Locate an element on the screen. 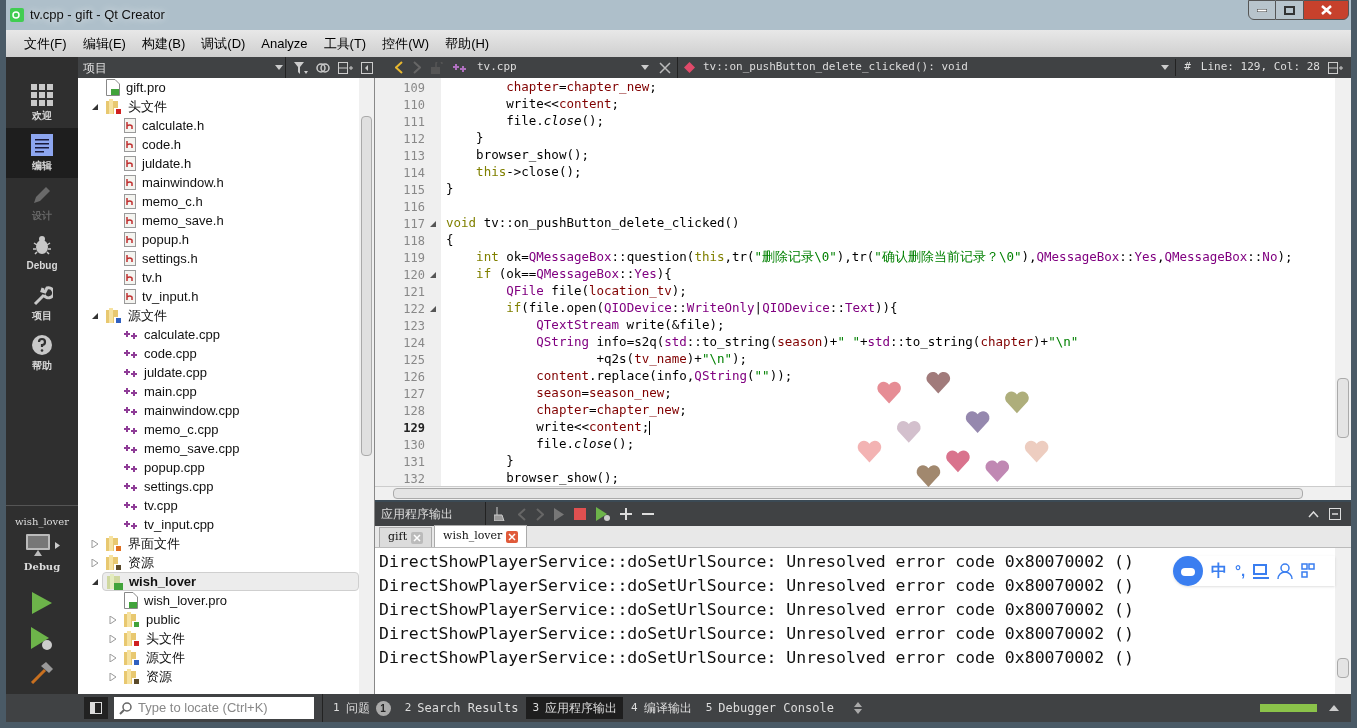 This screenshot has width=1357, height=728. tree-item: juldate.cpp is located at coordinates (167, 372).